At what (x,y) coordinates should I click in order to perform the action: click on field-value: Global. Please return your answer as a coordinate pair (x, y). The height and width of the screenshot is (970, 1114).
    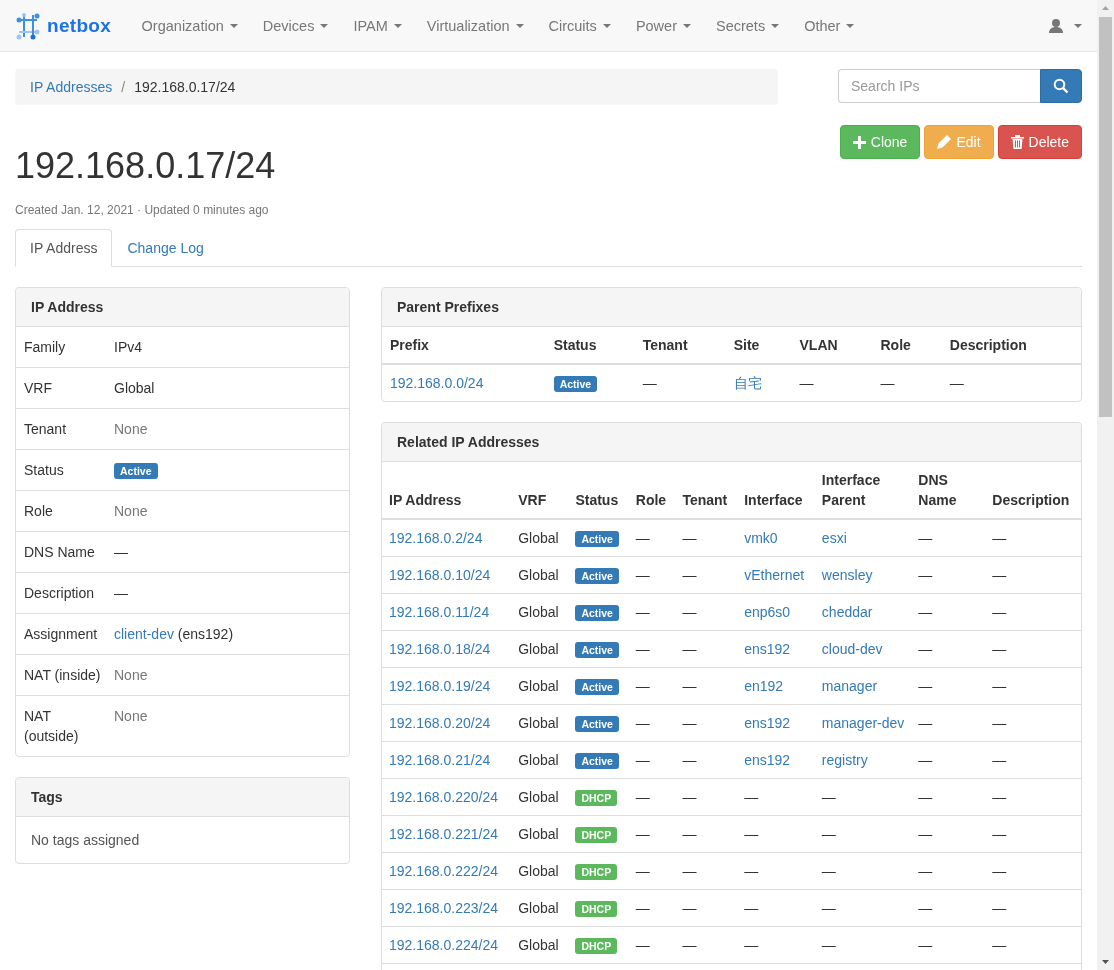
    Looking at the image, I should click on (134, 388).